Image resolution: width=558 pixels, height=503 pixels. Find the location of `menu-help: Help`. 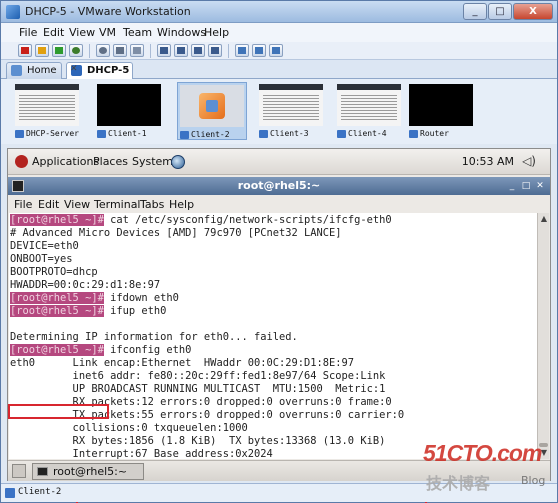

menu-help: Help is located at coordinates (216, 32).